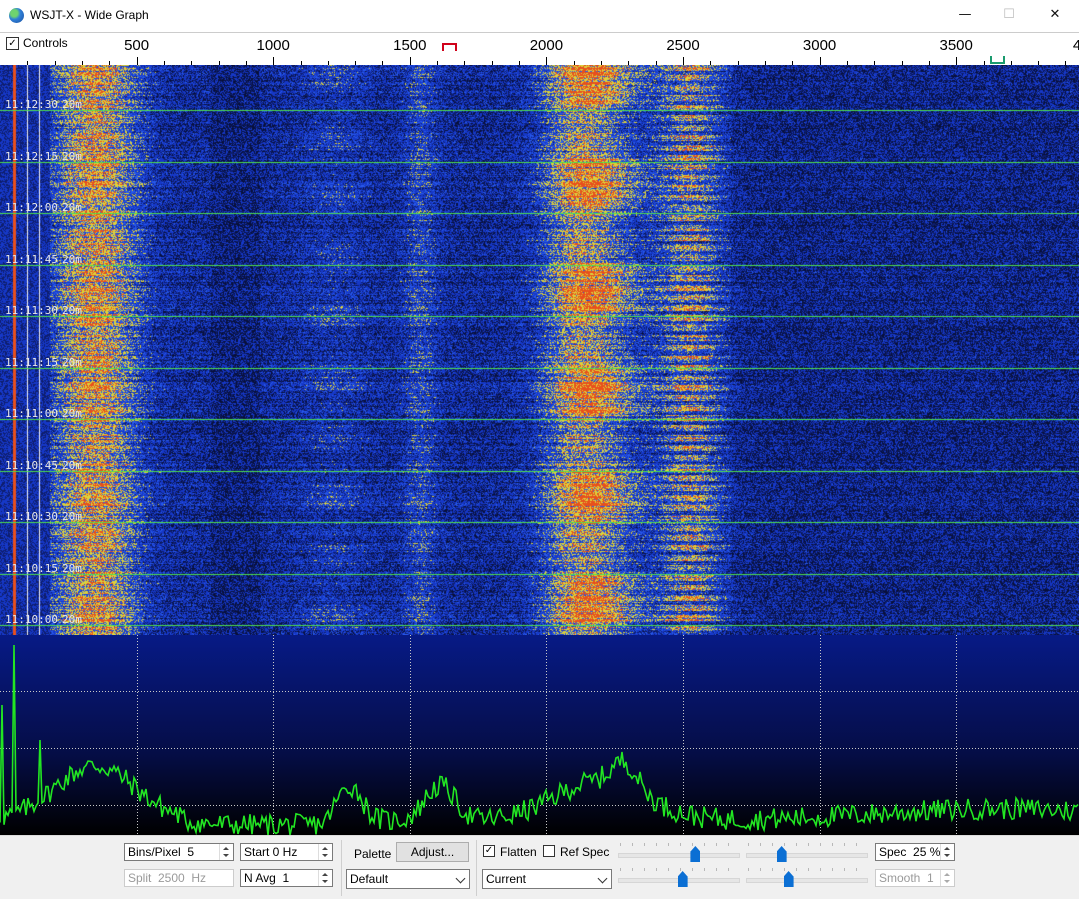 The height and width of the screenshot is (899, 1079). What do you see at coordinates (273, 45) in the screenshot?
I see `frequency-label: 1000` at bounding box center [273, 45].